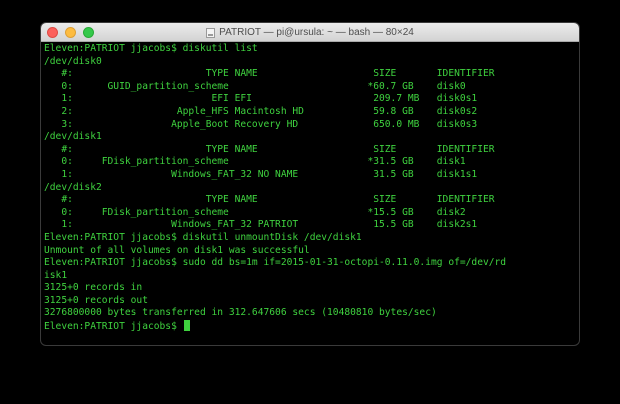  What do you see at coordinates (93, 288) in the screenshot?
I see `terminal-line: 3125+0 records in` at bounding box center [93, 288].